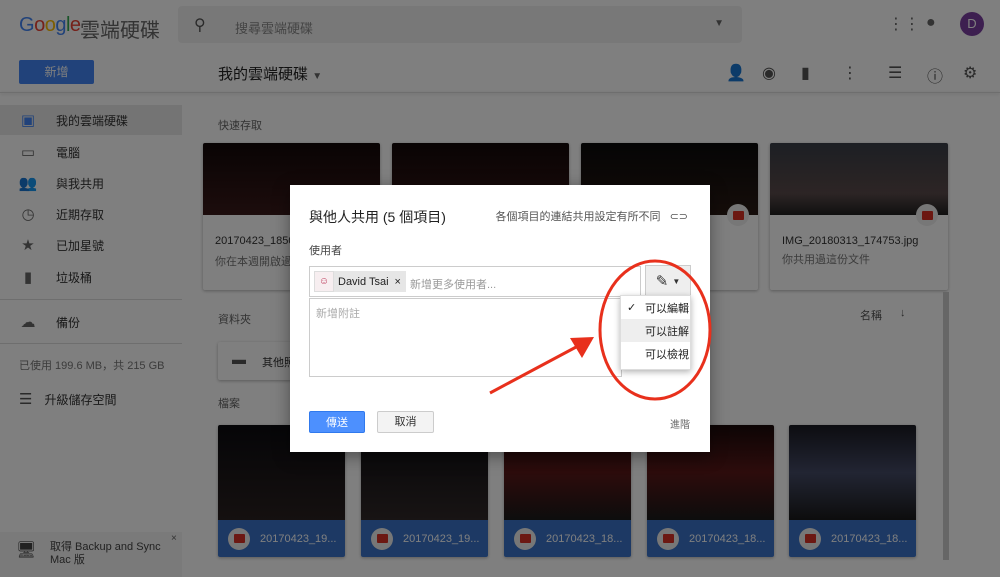 This screenshot has width=1000, height=577. Describe the element at coordinates (465, 337) in the screenshot. I see `note-textarea: 新增附註` at that location.